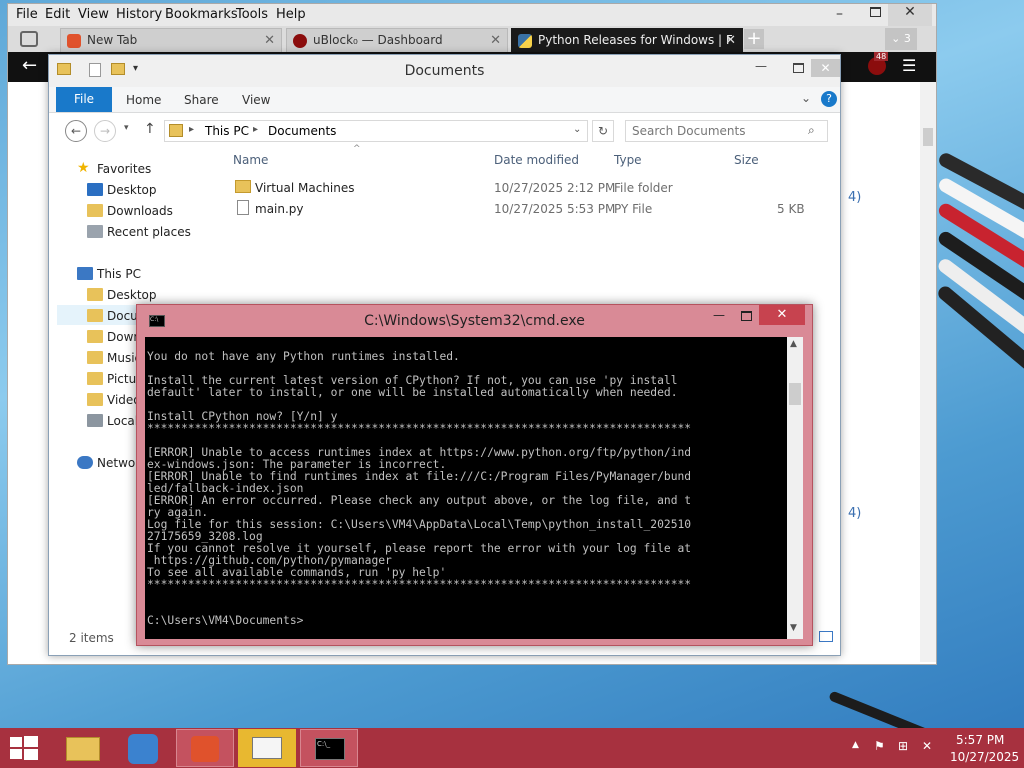 Image resolution: width=1024 pixels, height=768 pixels. Describe the element at coordinates (825, 68) in the screenshot. I see `explorer-close-button: ✕` at that location.